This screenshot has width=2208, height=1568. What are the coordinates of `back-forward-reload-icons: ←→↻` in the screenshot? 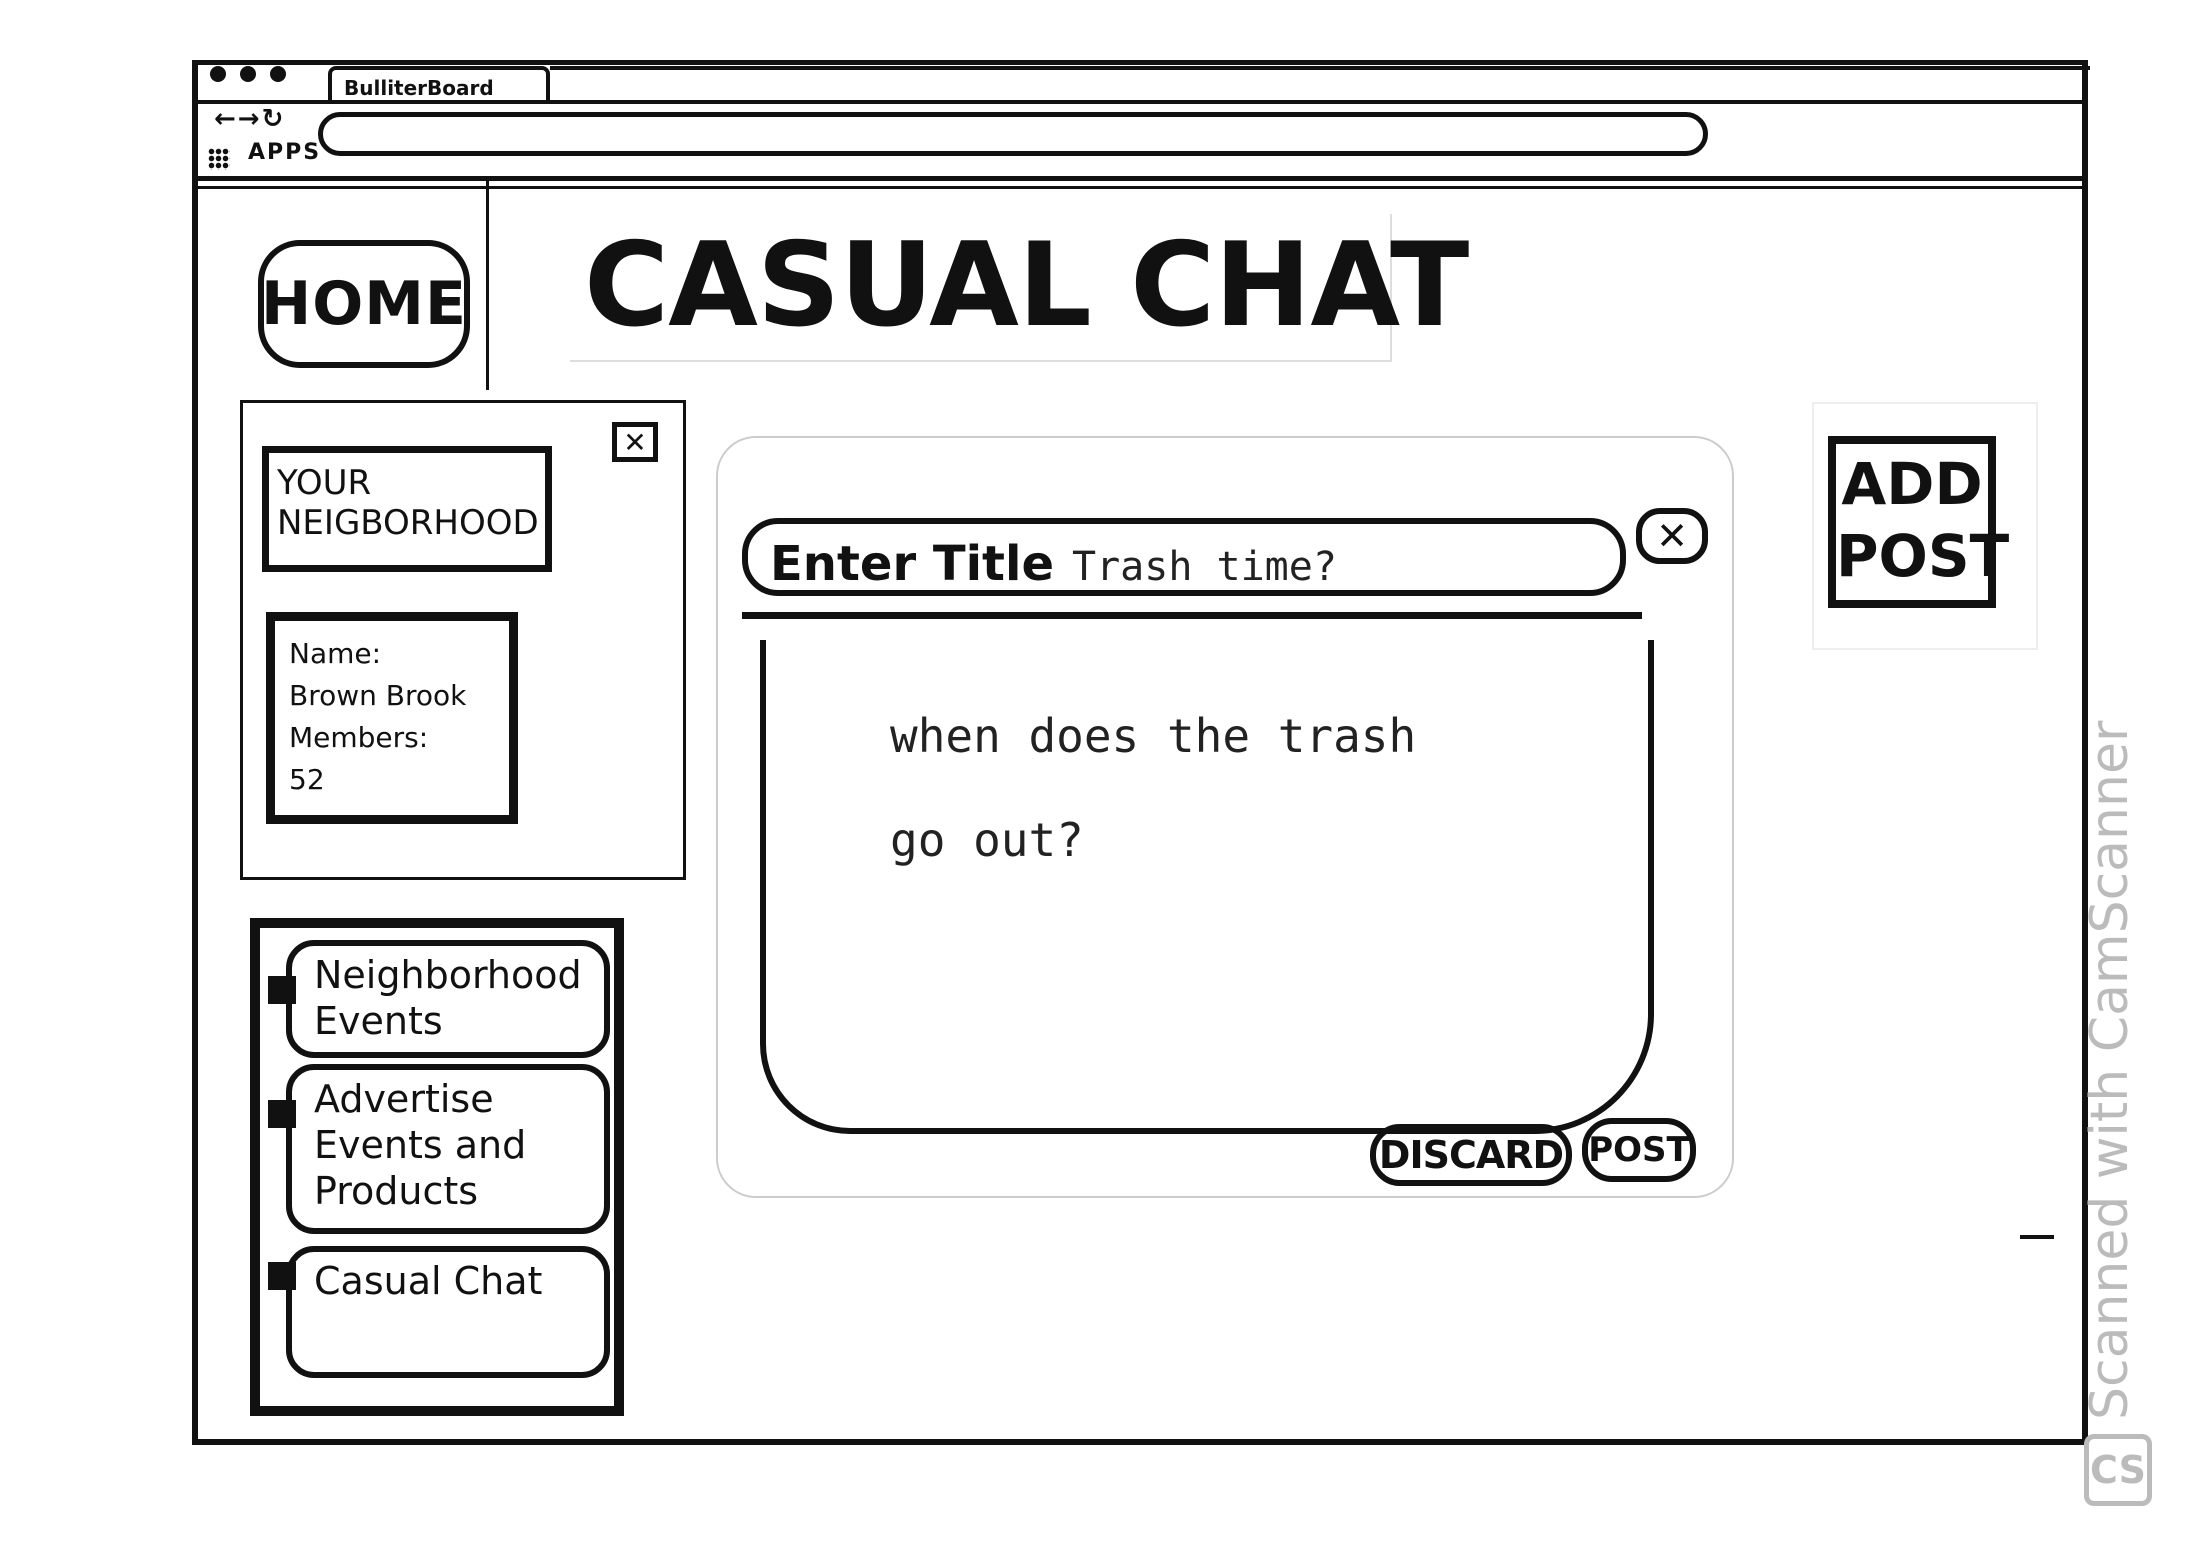 It's located at (249, 119).